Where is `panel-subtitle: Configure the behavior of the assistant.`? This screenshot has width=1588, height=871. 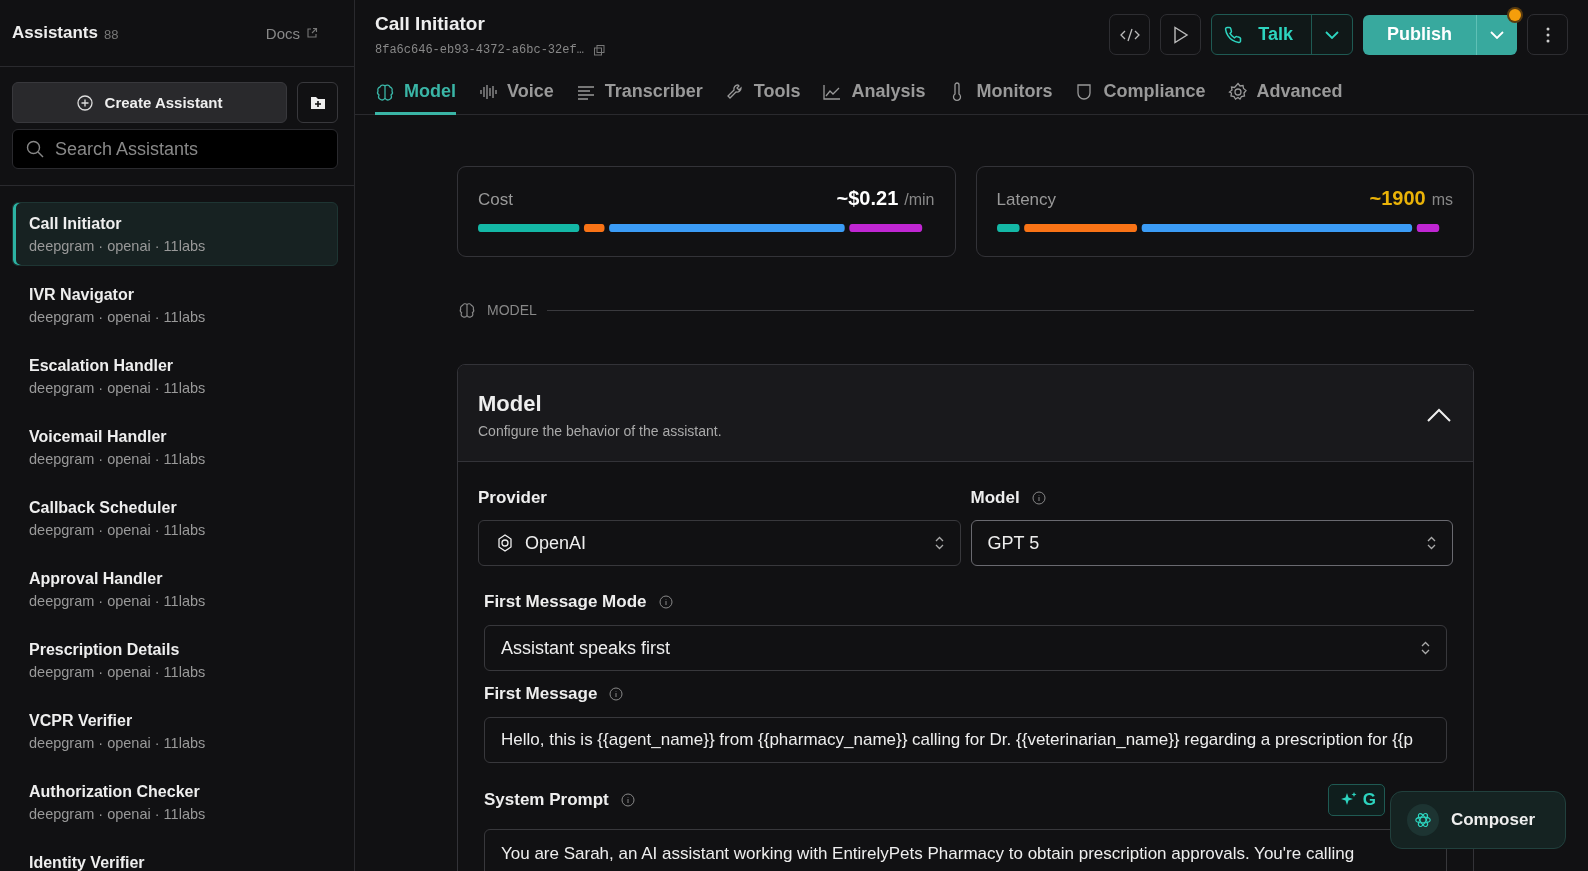 panel-subtitle: Configure the behavior of the assistant. is located at coordinates (600, 431).